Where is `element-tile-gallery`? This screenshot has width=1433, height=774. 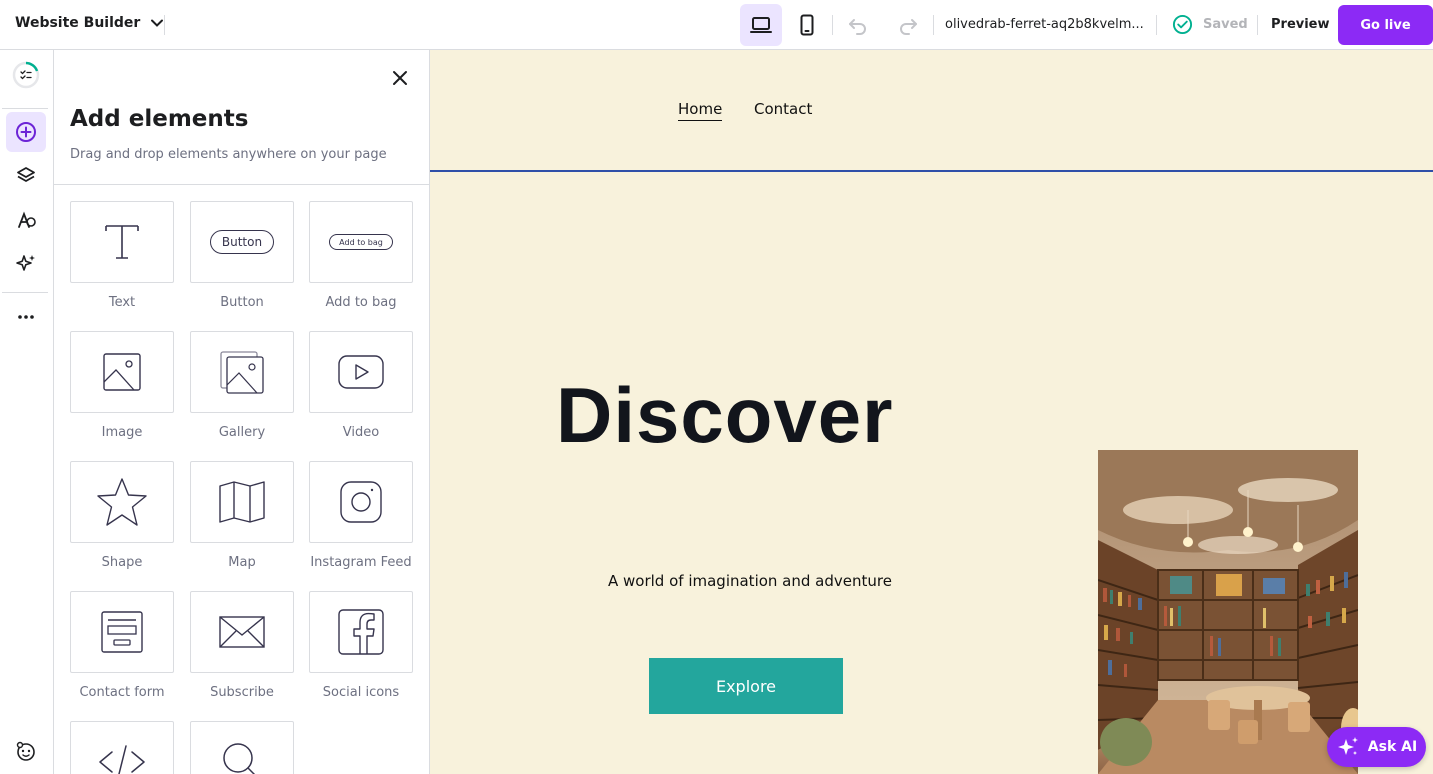
element-tile-gallery is located at coordinates (242, 372).